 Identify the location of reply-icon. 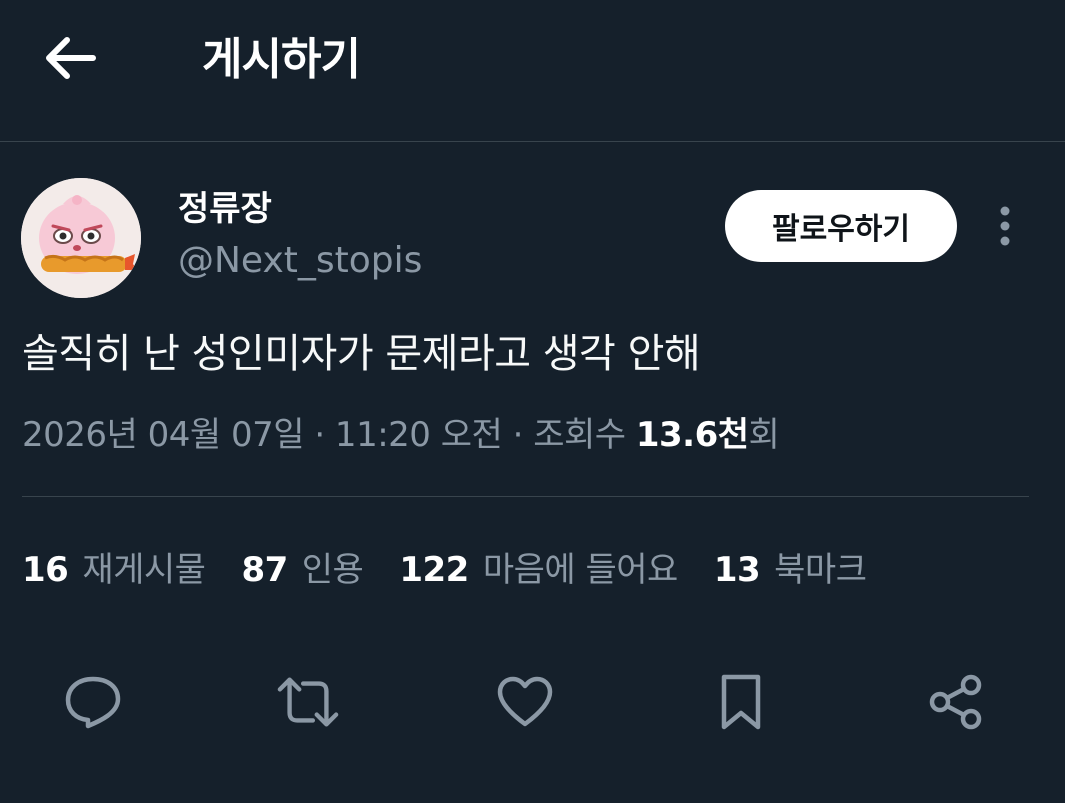
(93, 702).